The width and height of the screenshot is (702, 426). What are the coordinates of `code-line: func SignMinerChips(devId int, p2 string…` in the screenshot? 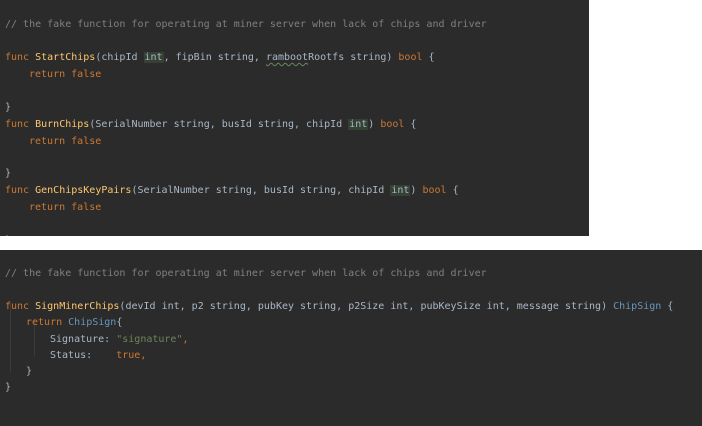 It's located at (336, 299).